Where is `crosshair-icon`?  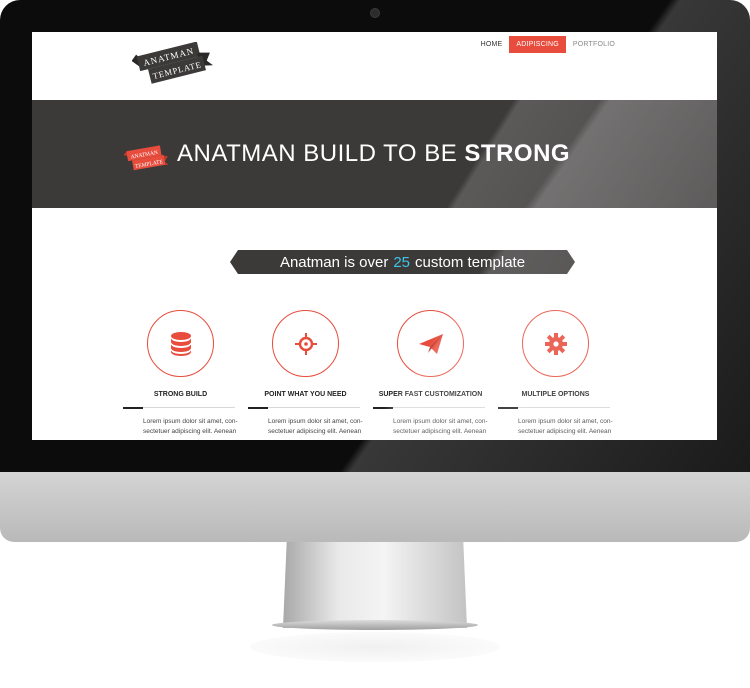
crosshair-icon is located at coordinates (305, 343).